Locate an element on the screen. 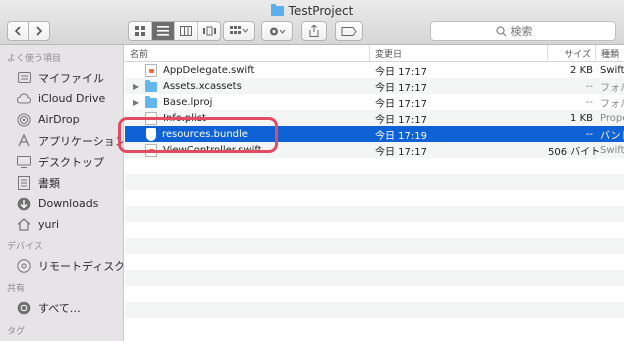 This screenshot has width=624, height=341. sidebar-section-tags: タグ is located at coordinates (16, 332).